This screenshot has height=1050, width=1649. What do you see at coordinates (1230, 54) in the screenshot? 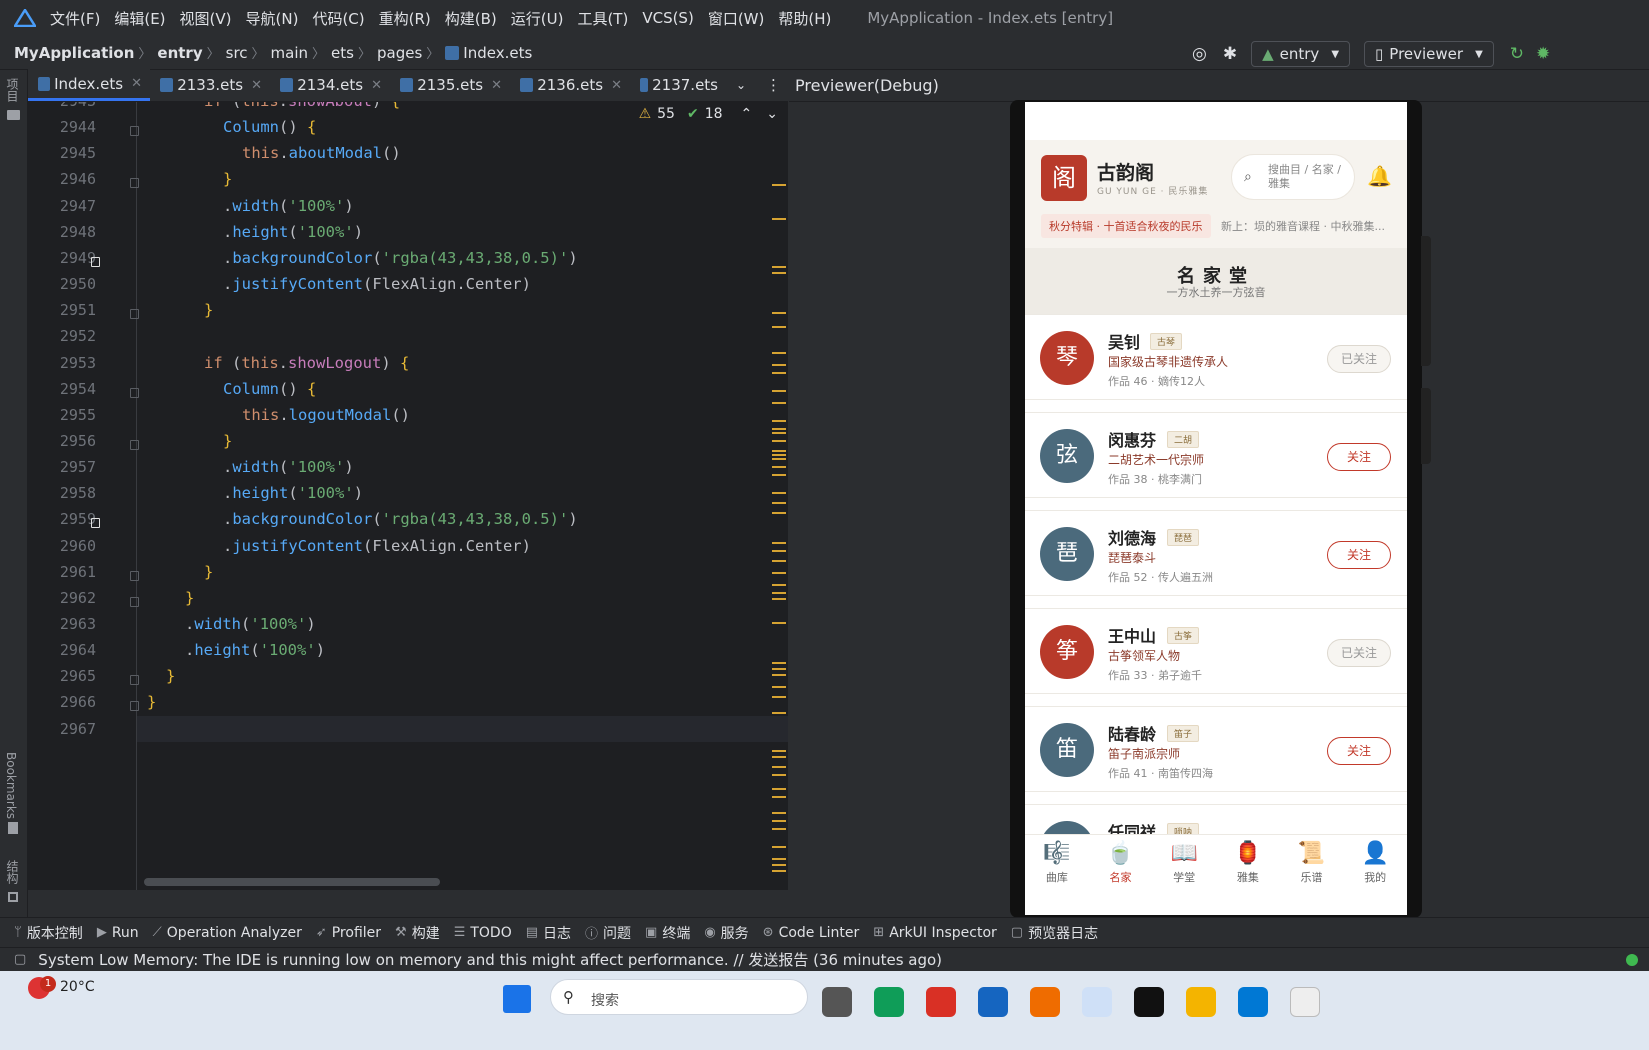
I see `bug-icon: ✱` at bounding box center [1230, 54].